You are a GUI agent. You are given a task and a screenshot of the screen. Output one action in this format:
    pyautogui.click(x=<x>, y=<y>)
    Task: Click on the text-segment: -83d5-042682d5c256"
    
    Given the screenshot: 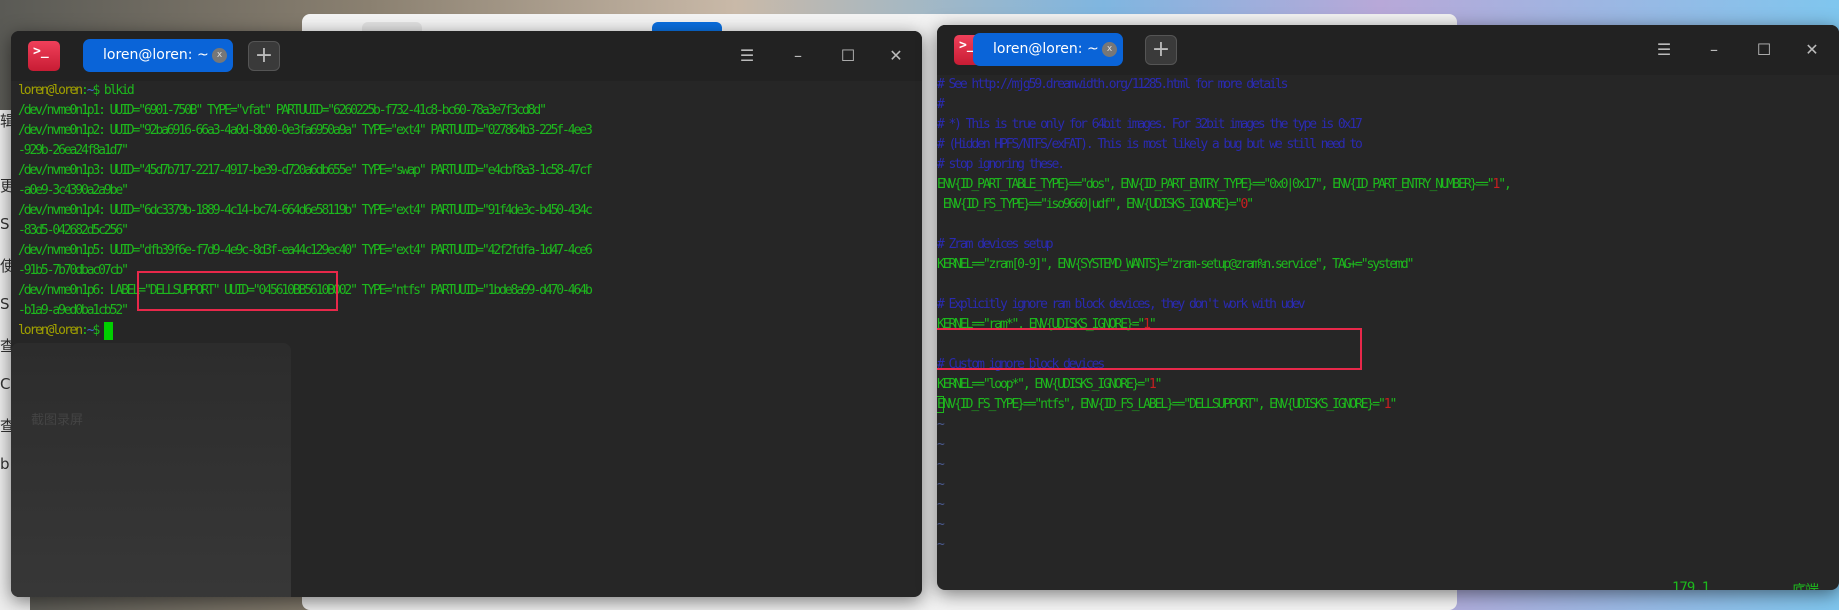 What is the action you would take?
    pyautogui.click(x=73, y=230)
    